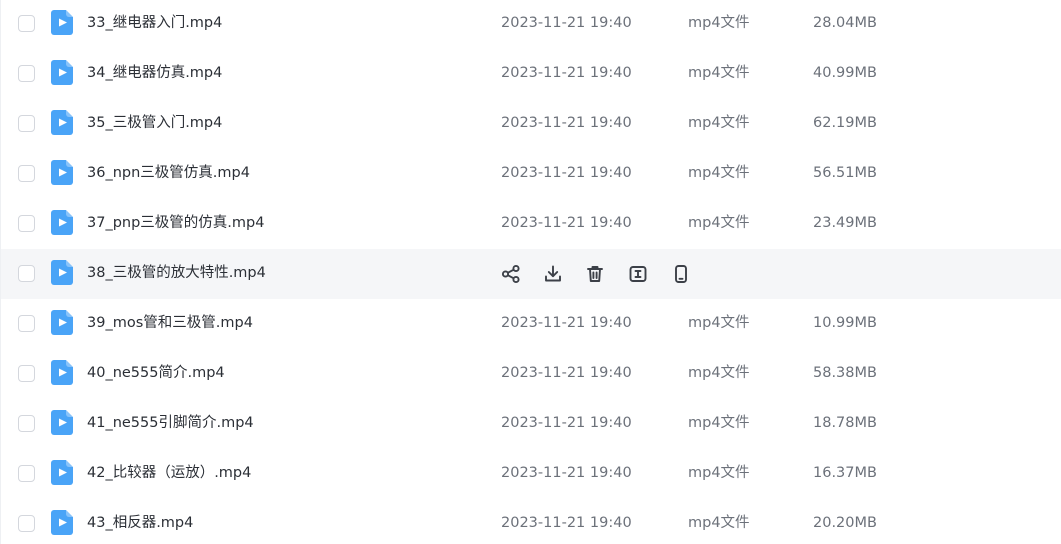 The image size is (1061, 544). I want to click on file-name: 34_继电器仿真.mp4, so click(154, 73).